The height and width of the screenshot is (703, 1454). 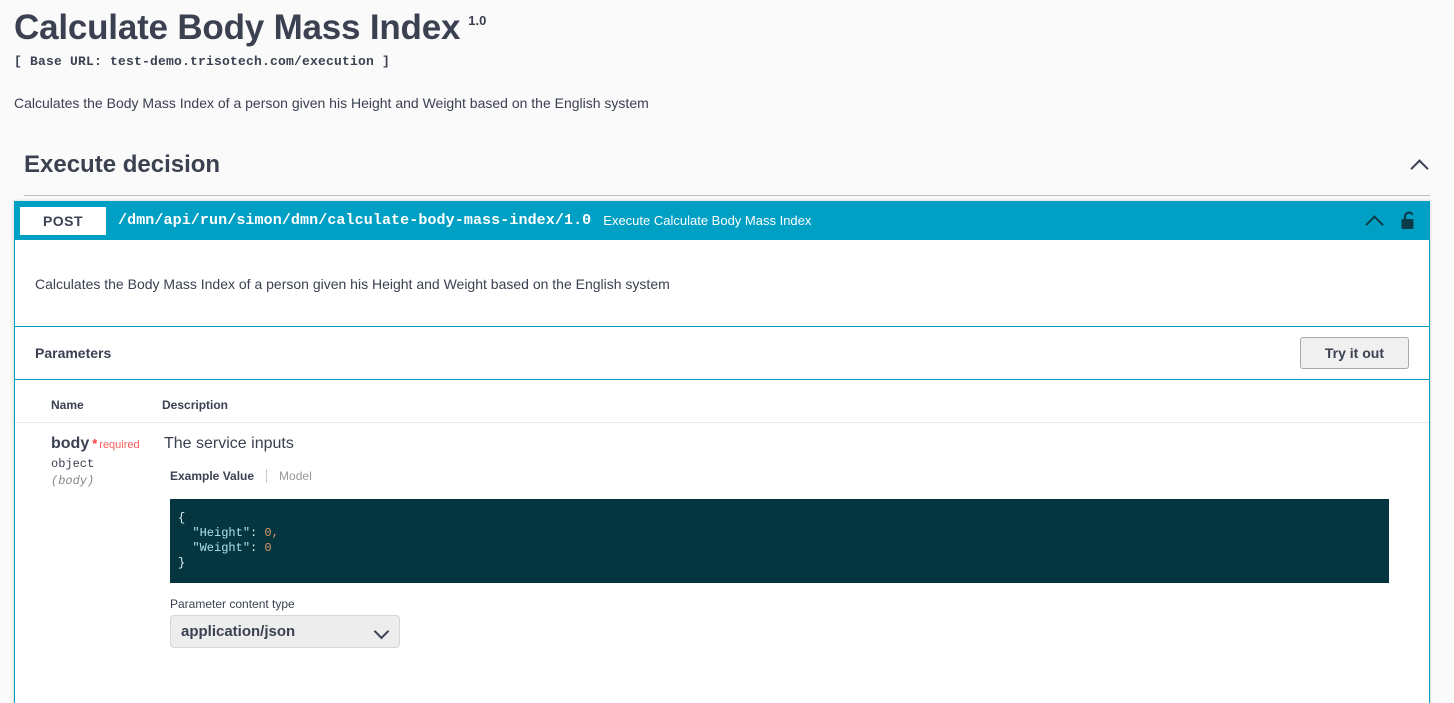 I want to click on tab-model: Model, so click(x=295, y=476).